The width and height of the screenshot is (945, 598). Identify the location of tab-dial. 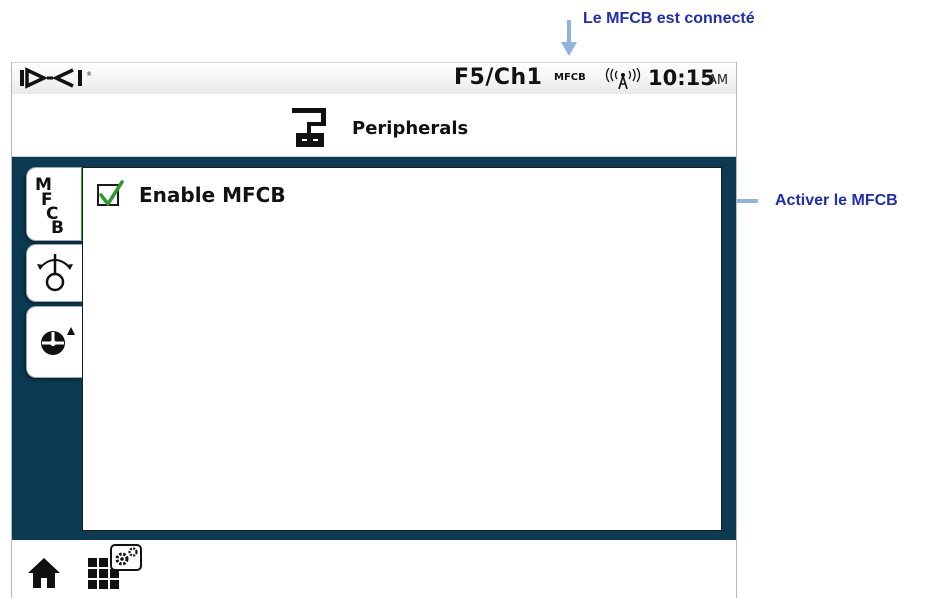
(54, 342).